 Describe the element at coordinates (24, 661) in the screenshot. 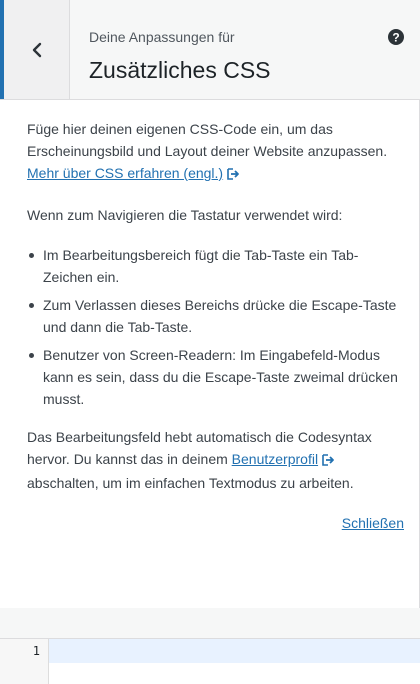

I see `editor-gutter: 1` at that location.